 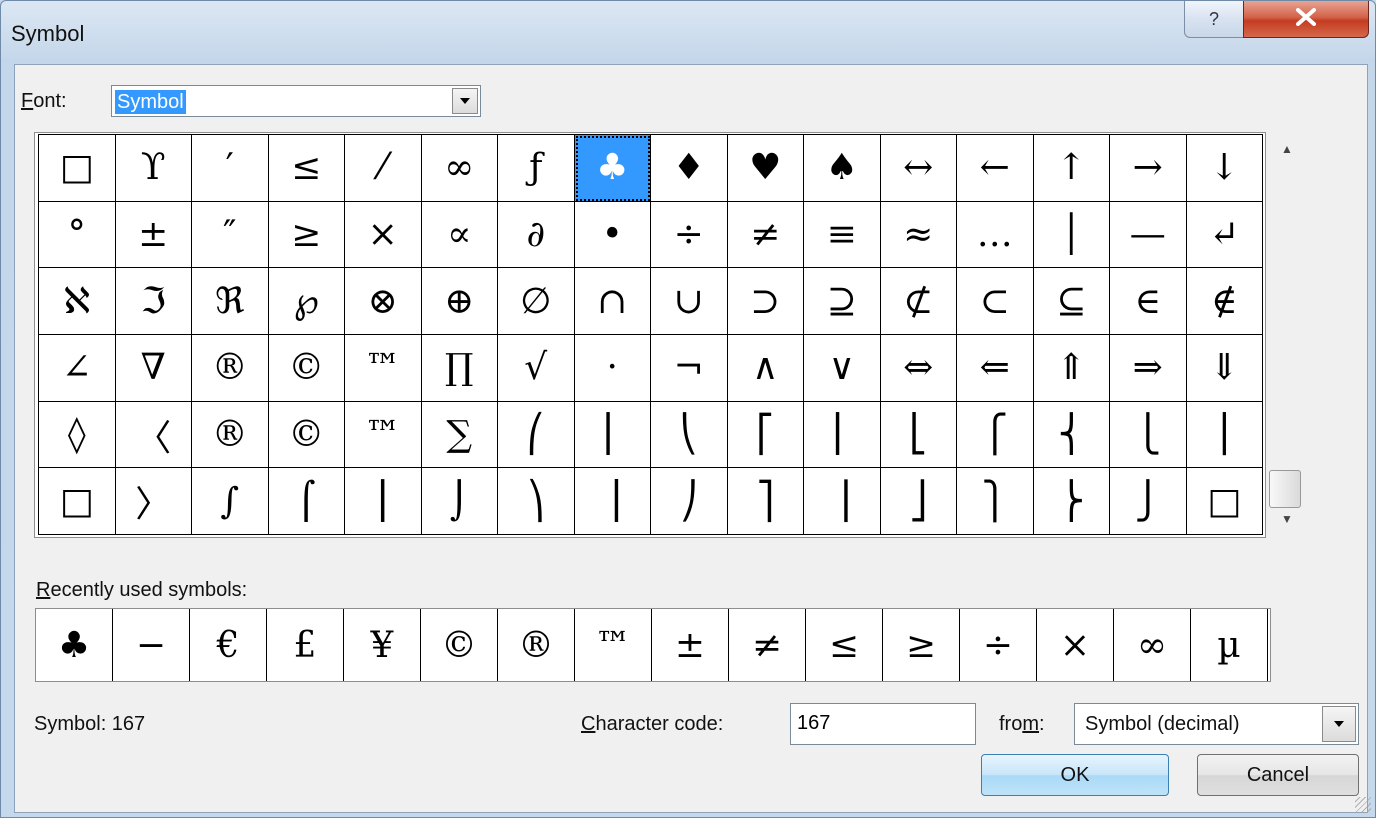 I want to click on character-code-input: 167, so click(x=883, y=724).